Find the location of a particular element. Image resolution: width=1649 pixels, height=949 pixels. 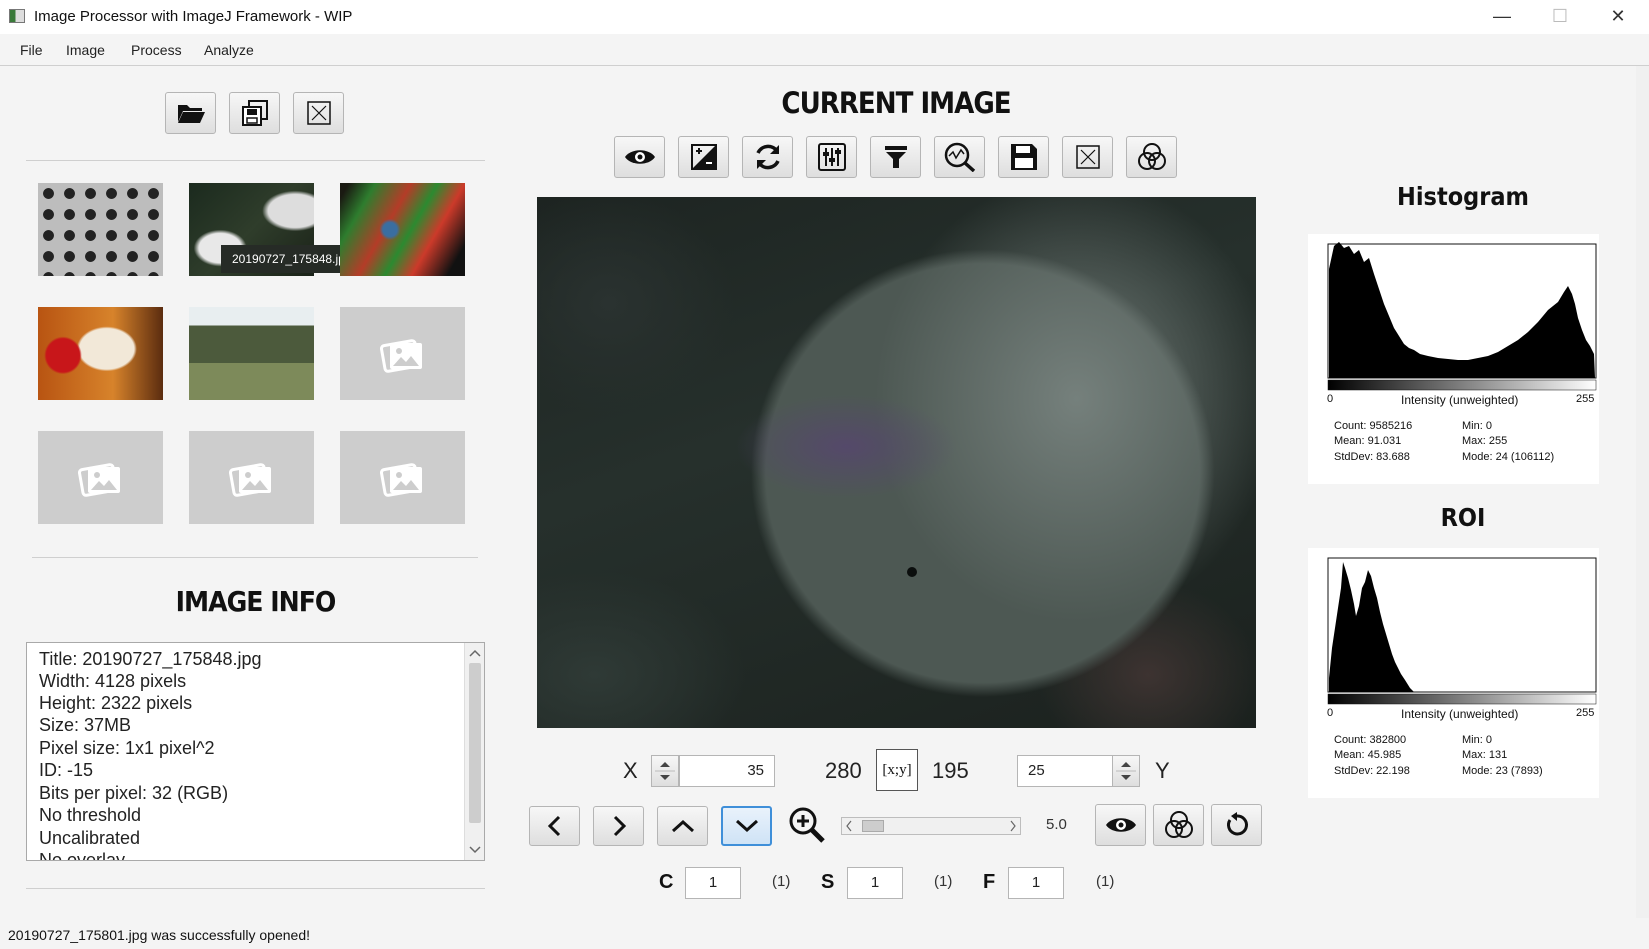

zoom-slider is located at coordinates (931, 826).